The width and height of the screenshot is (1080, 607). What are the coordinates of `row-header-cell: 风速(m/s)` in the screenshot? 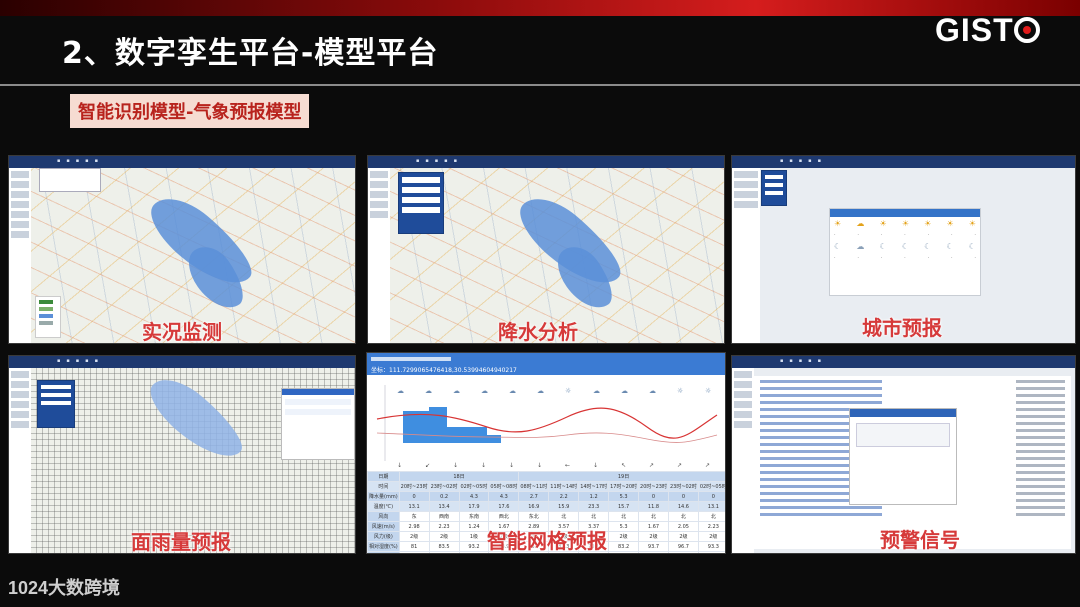 It's located at (383, 526).